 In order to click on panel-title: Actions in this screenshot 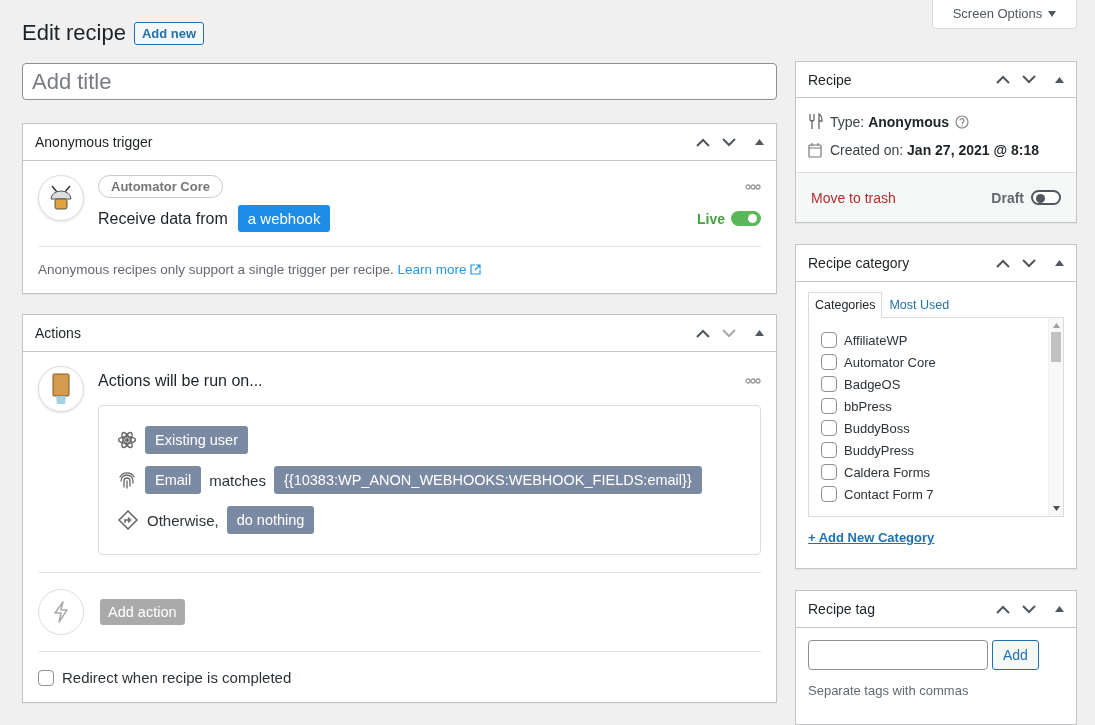, I will do `click(58, 333)`.